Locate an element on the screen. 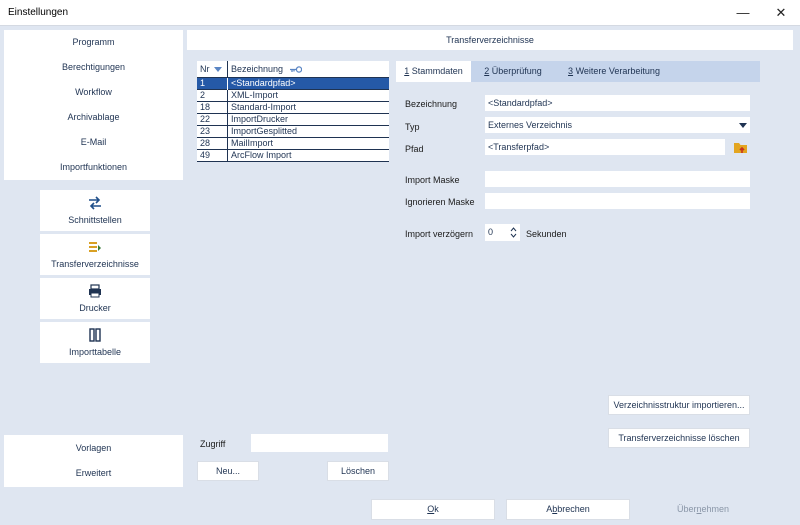 This screenshot has width=800, height=525. row-nr: 23 is located at coordinates (205, 131).